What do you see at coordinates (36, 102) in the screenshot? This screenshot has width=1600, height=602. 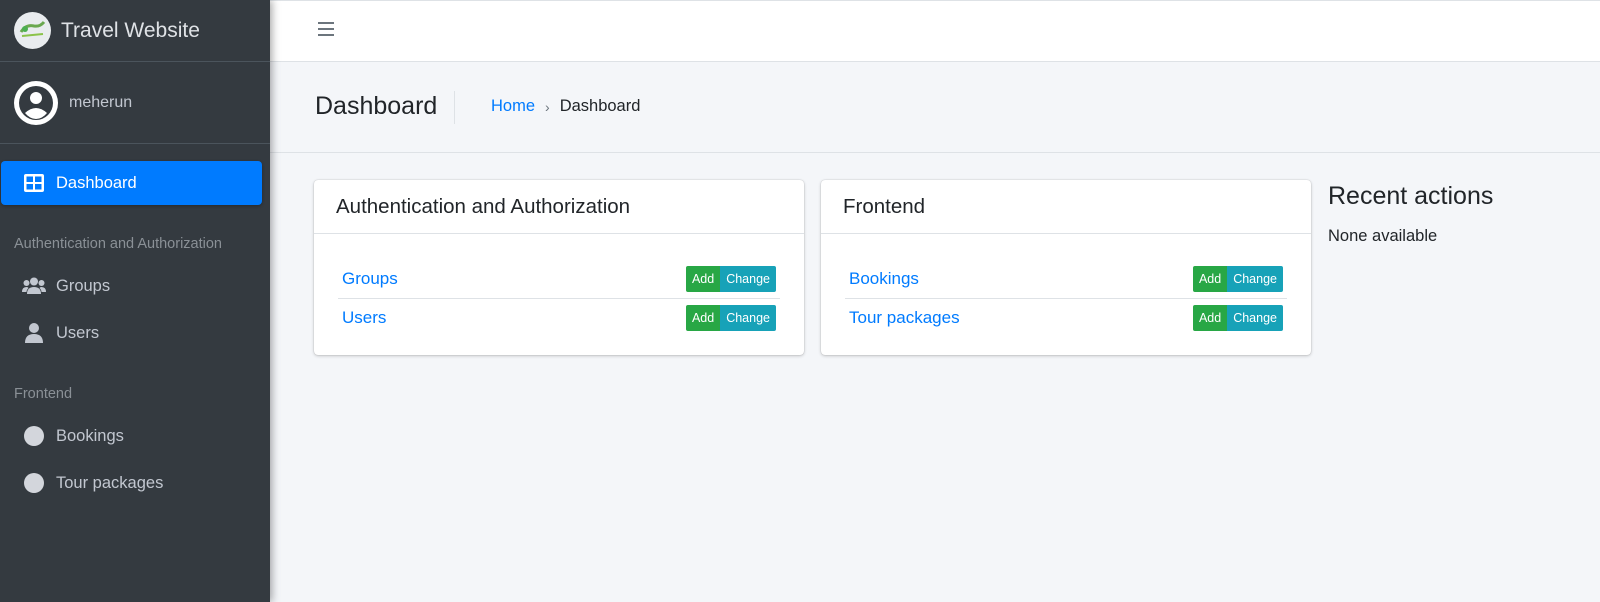 I see `user-avatar-icon` at bounding box center [36, 102].